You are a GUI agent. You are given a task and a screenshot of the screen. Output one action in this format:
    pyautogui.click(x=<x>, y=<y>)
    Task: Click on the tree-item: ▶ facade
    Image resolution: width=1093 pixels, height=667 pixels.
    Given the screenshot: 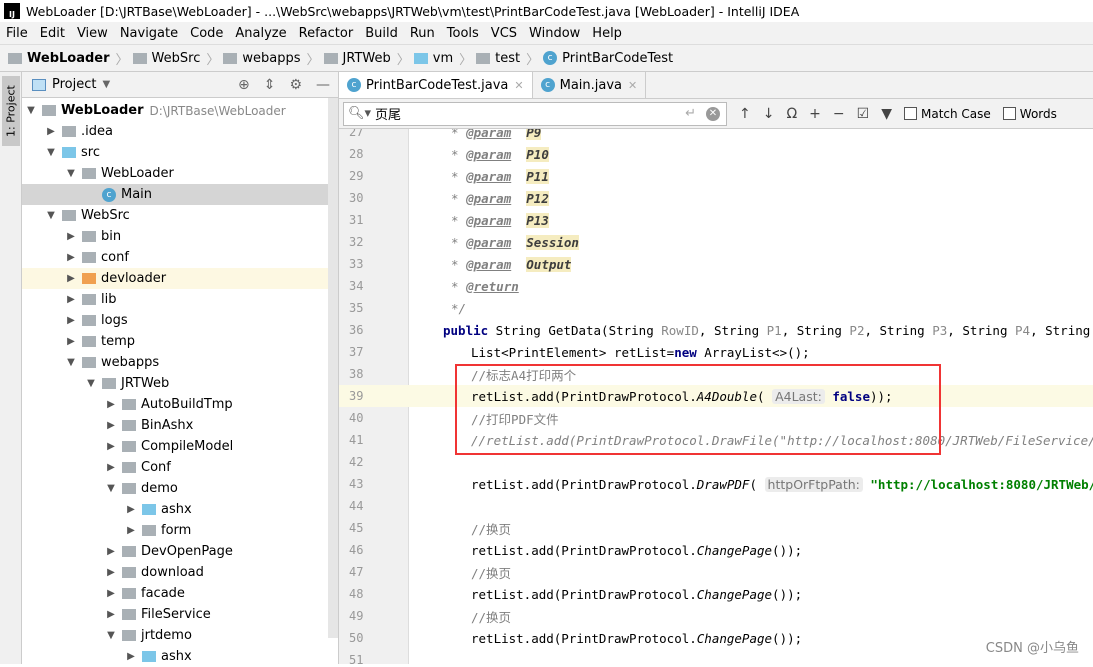 What is the action you would take?
    pyautogui.click(x=180, y=593)
    